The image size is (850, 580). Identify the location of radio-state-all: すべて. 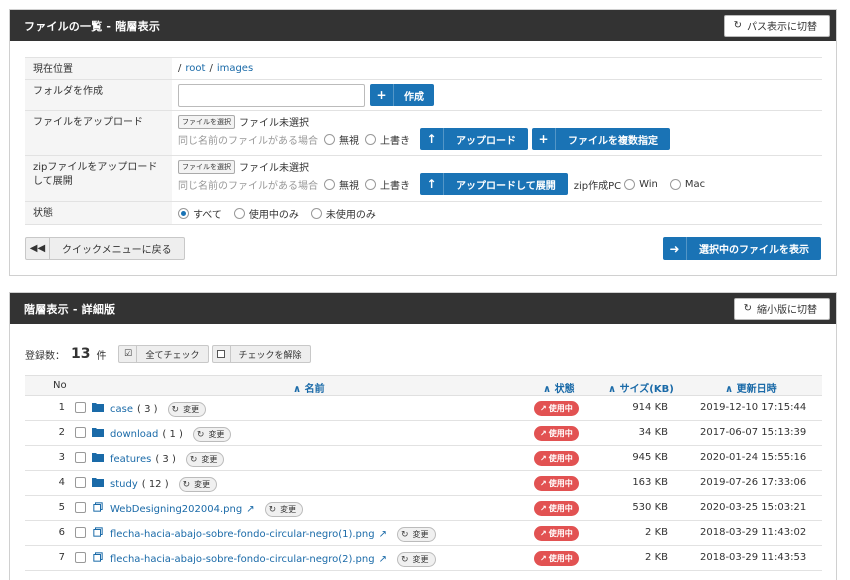
(200, 213).